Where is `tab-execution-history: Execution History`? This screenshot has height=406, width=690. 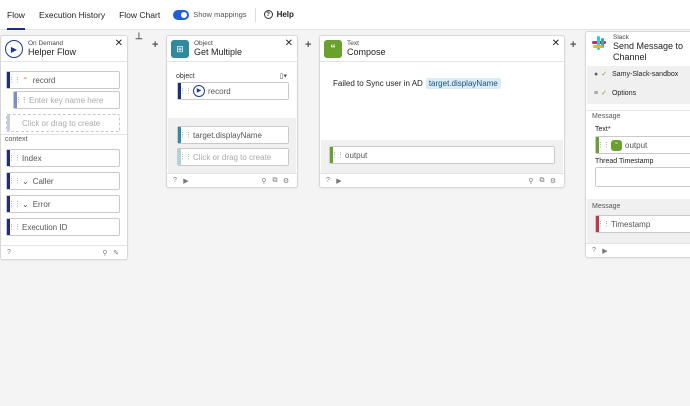 tab-execution-history: Execution History is located at coordinates (72, 15).